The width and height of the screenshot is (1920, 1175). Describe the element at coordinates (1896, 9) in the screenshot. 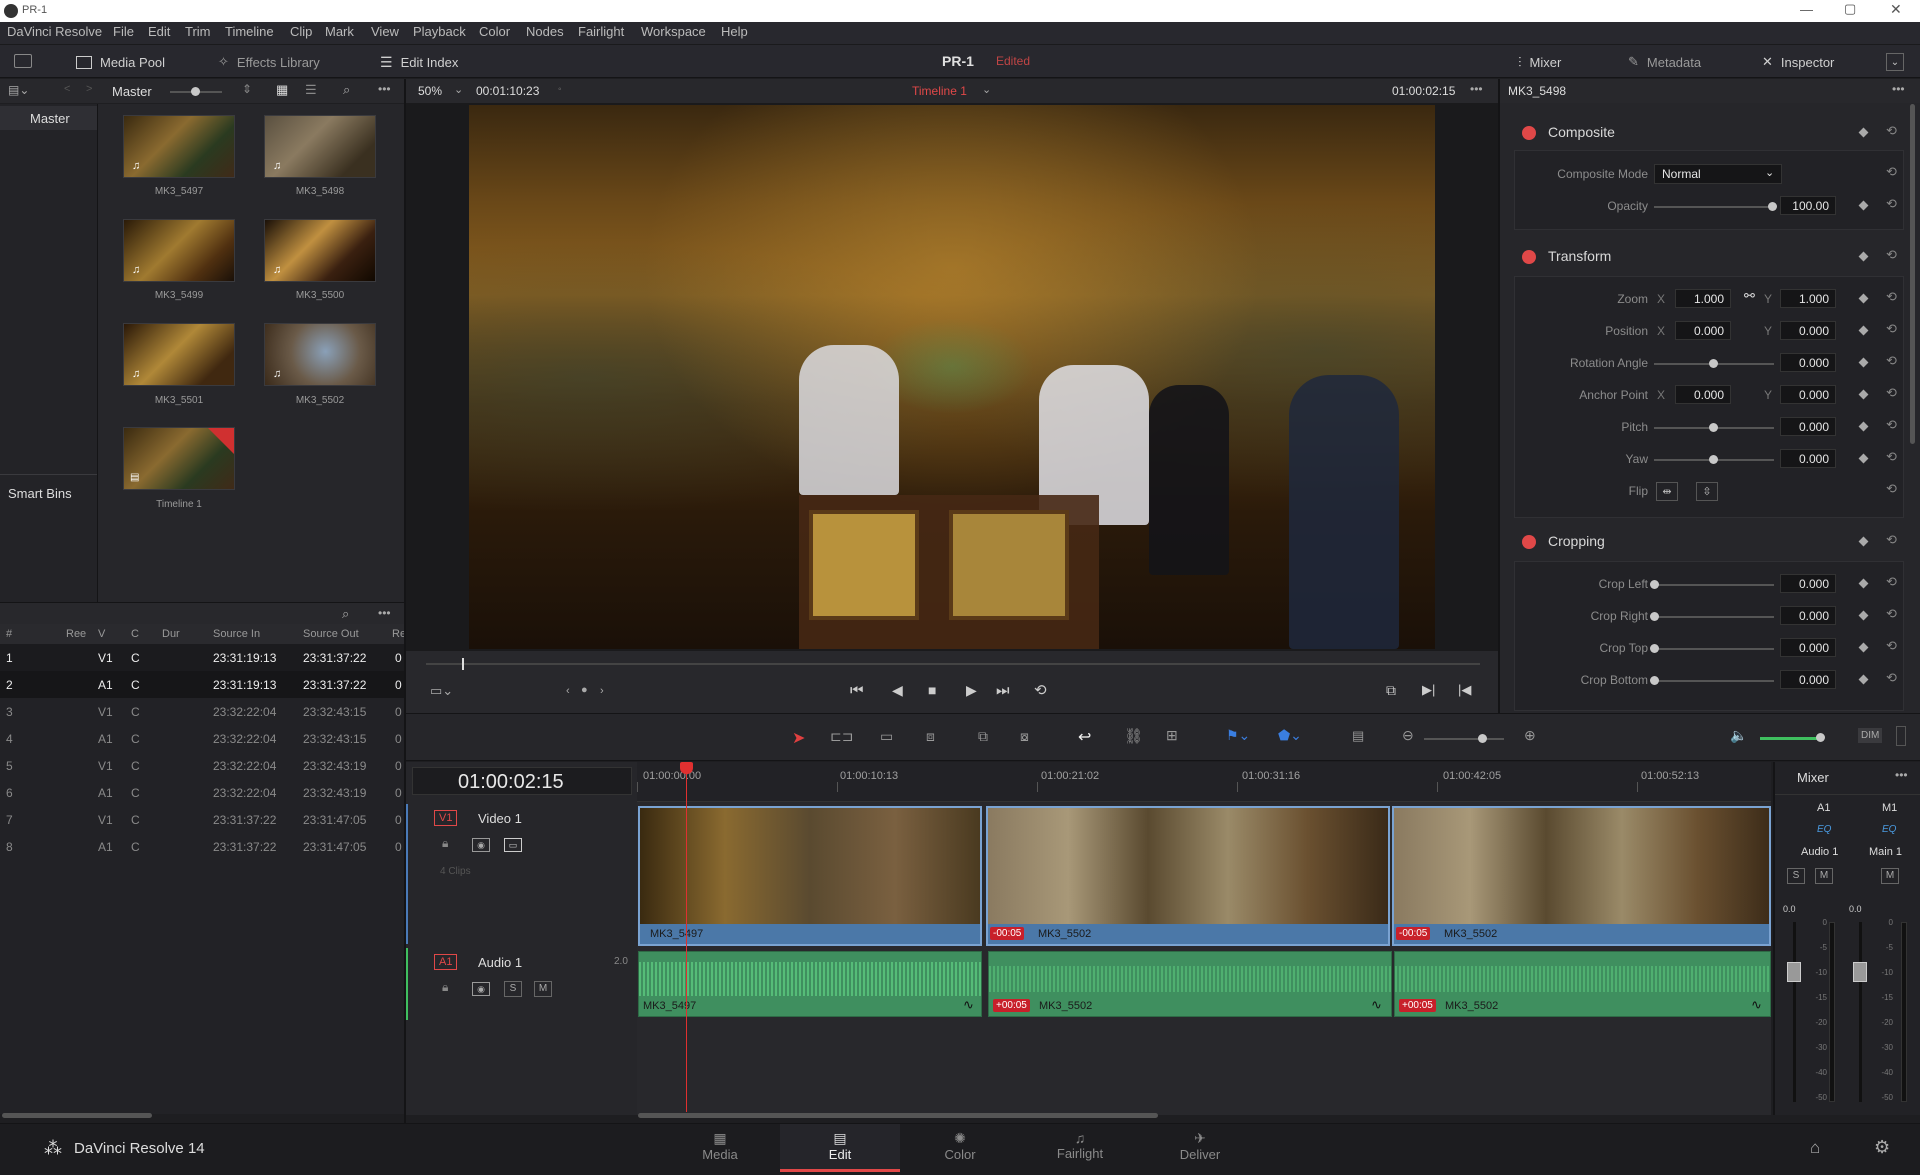

I see `close-icon: ✕` at that location.